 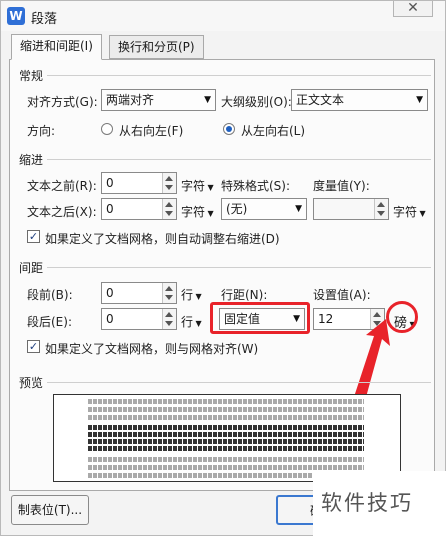 What do you see at coordinates (239, 382) in the screenshot?
I see `divider` at bounding box center [239, 382].